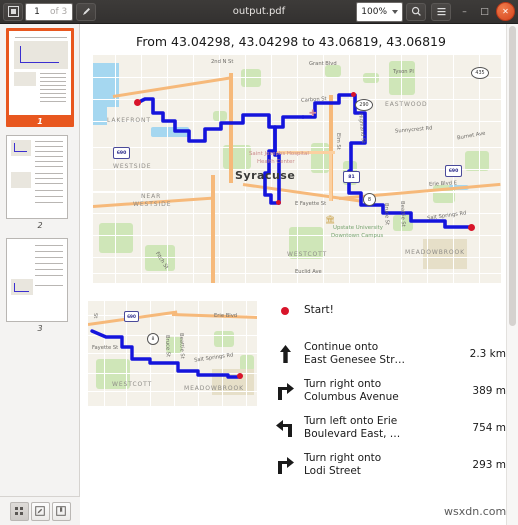 Image resolution: width=518 pixels, height=525 pixels. What do you see at coordinates (151, 196) in the screenshot?
I see `map-label: NEAR` at bounding box center [151, 196].